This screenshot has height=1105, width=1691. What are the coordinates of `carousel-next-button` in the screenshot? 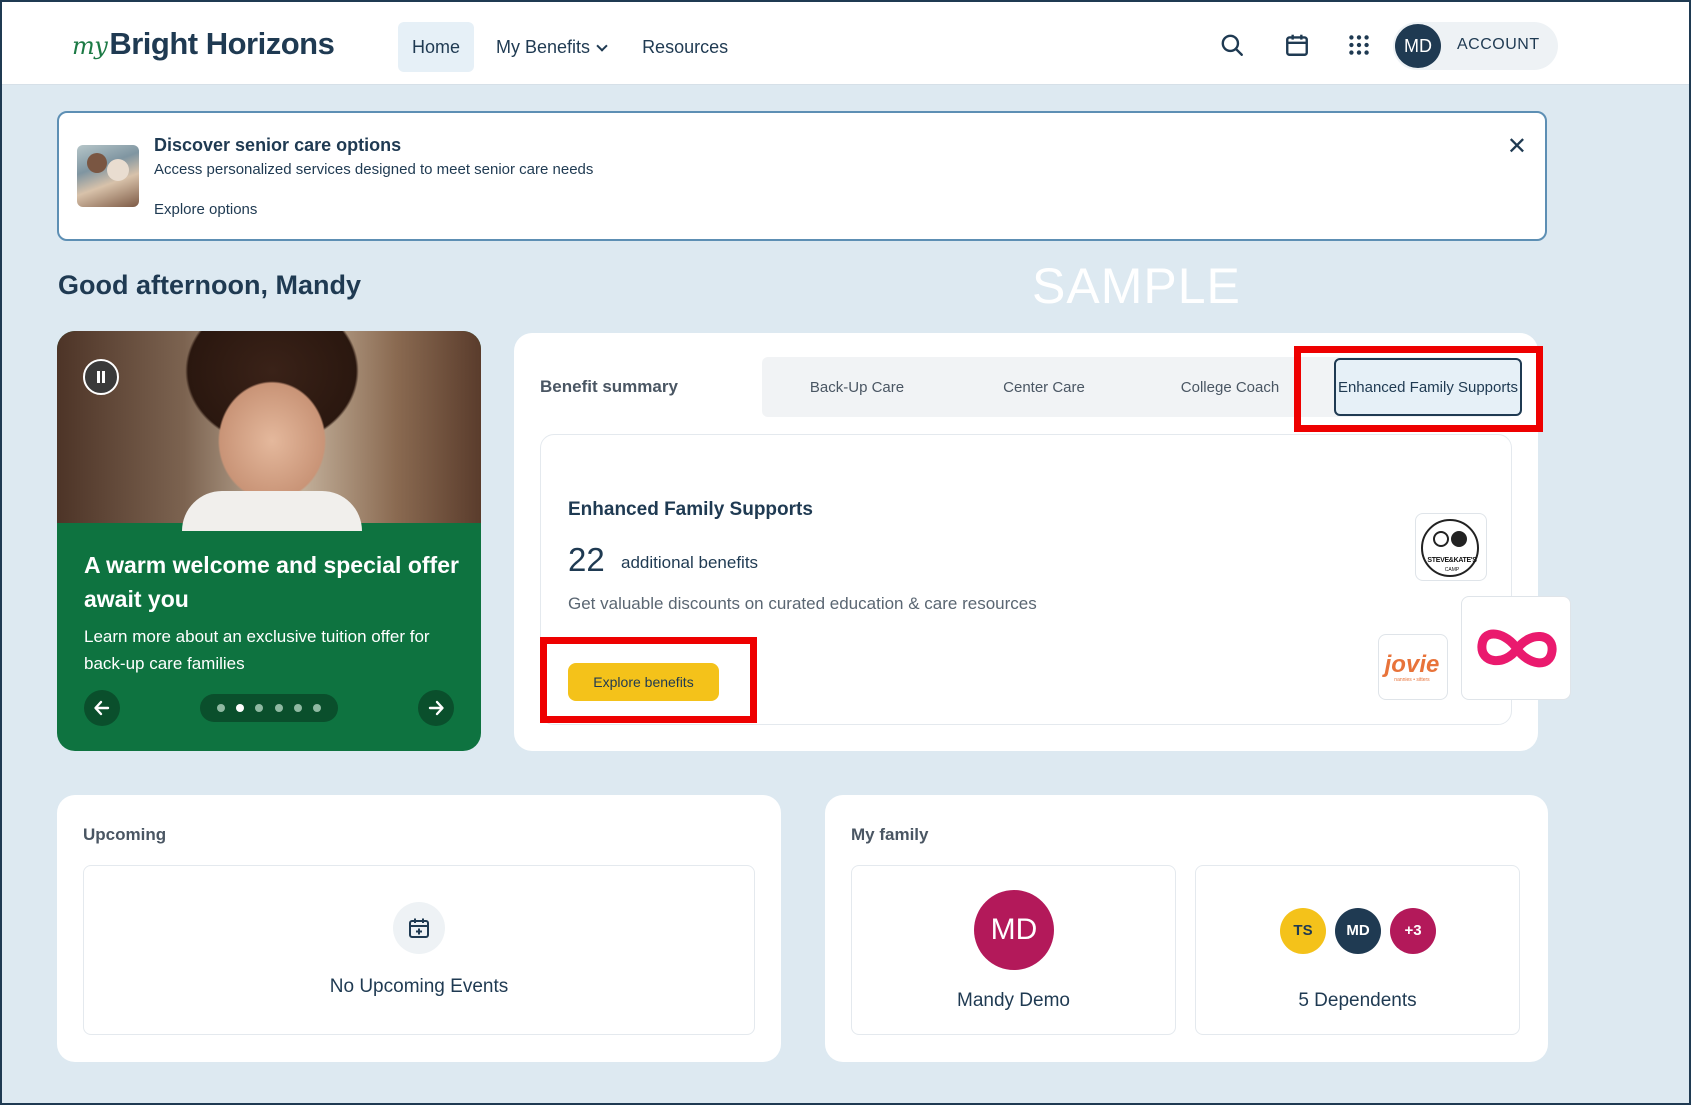 It's located at (436, 708).